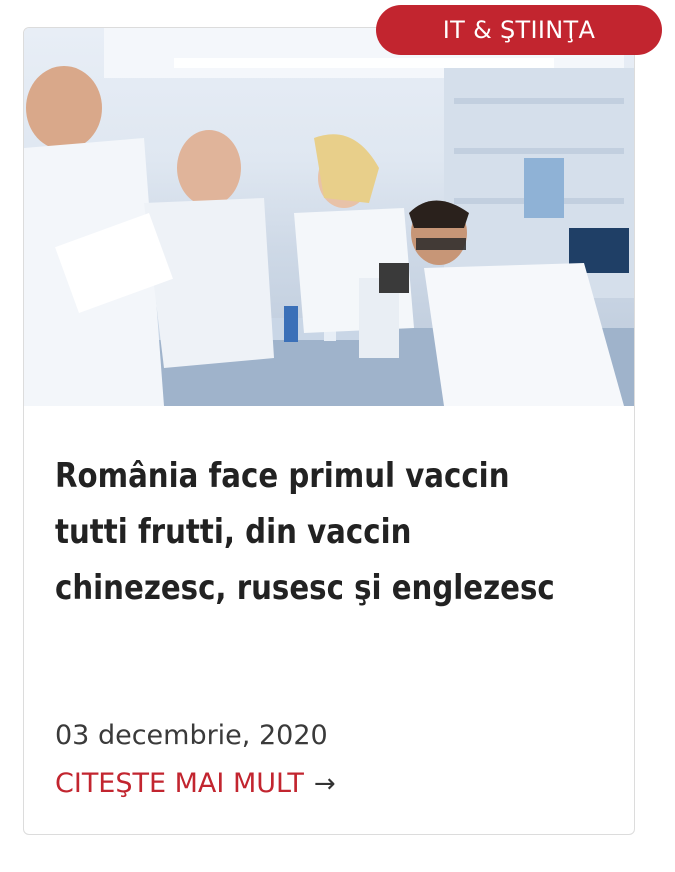  What do you see at coordinates (519, 30) in the screenshot?
I see `category-badge: IT & ŞTIINŢA` at bounding box center [519, 30].